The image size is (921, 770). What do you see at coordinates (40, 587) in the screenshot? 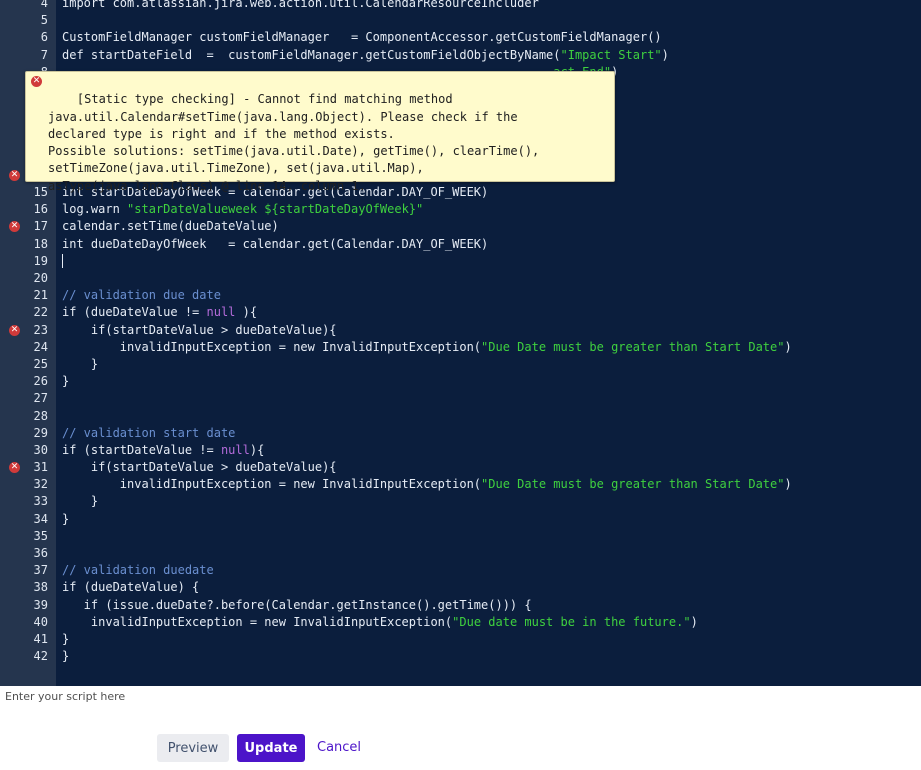
I see `line-number: 38` at bounding box center [40, 587].